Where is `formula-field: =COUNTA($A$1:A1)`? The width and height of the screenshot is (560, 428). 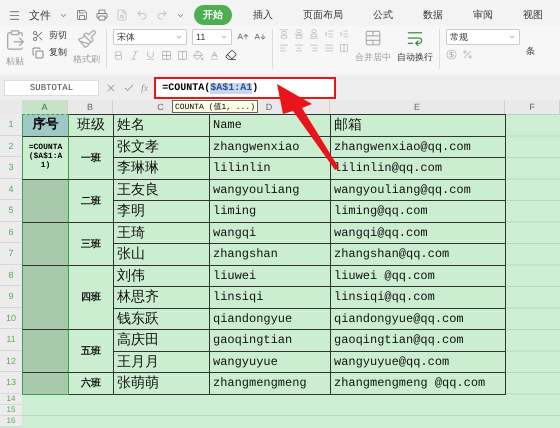 formula-field: =COUNTA($A$1:A1) is located at coordinates (245, 88).